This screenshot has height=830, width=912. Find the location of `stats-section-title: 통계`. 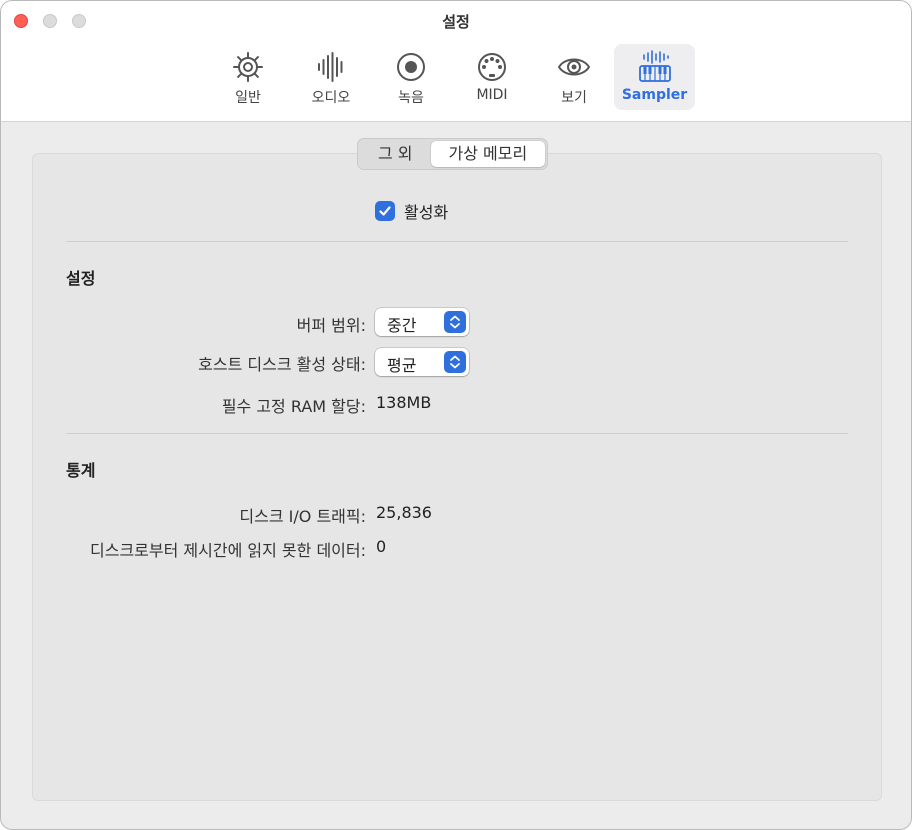

stats-section-title: 통계 is located at coordinates (80, 469).